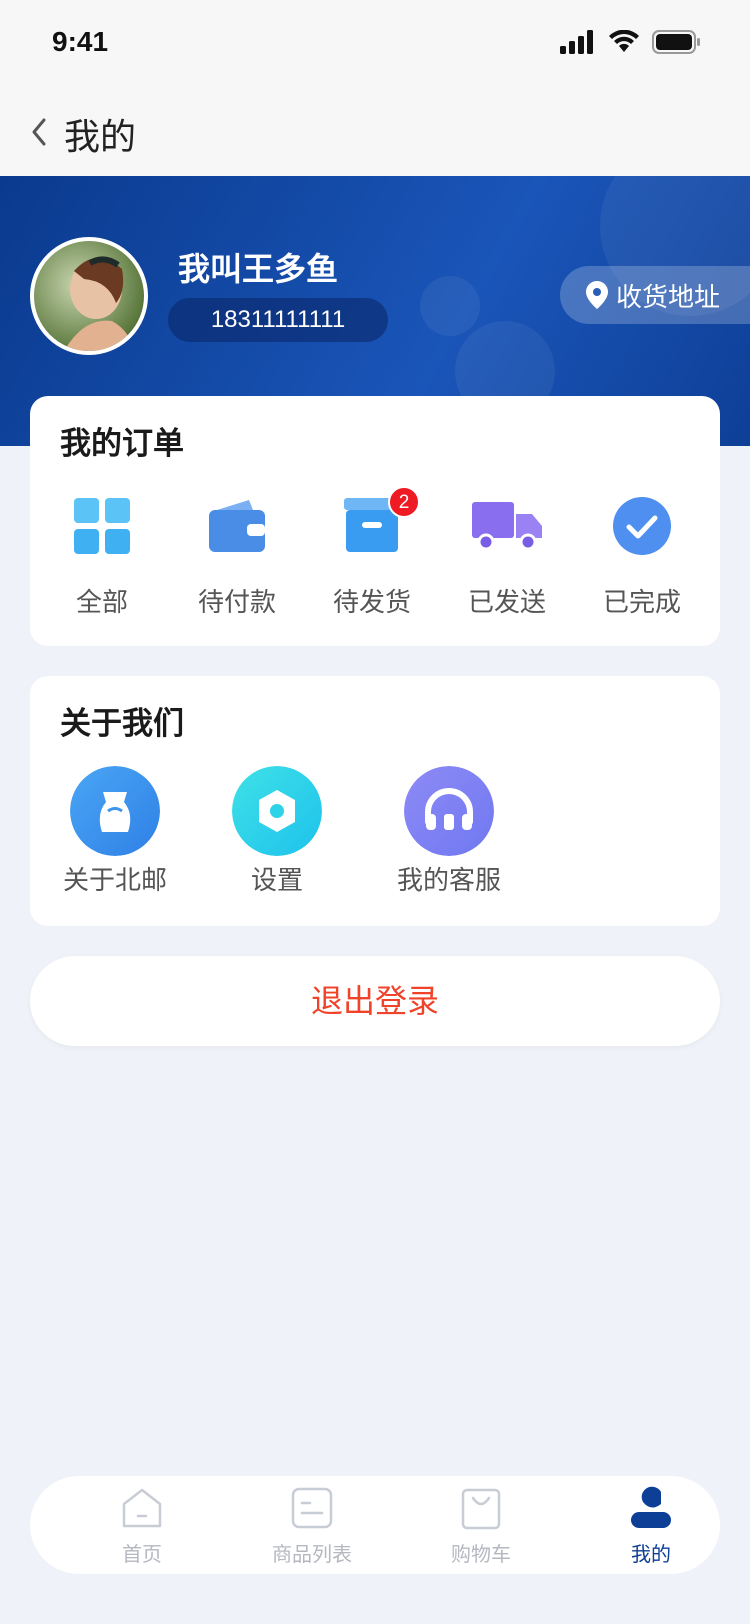  I want to click on order-pending-payment: 待付款, so click(237, 561).